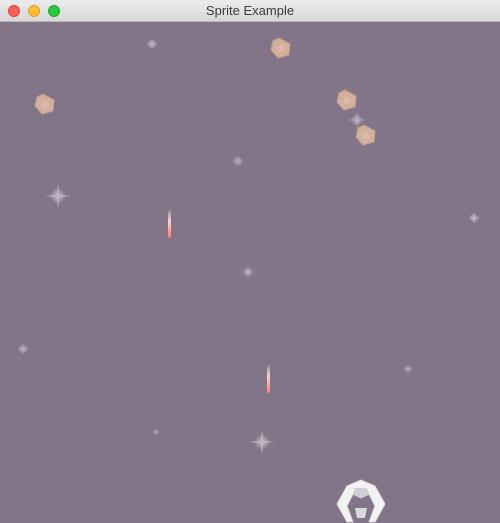  I want to click on title-bar: Sprite Example, so click(250, 11).